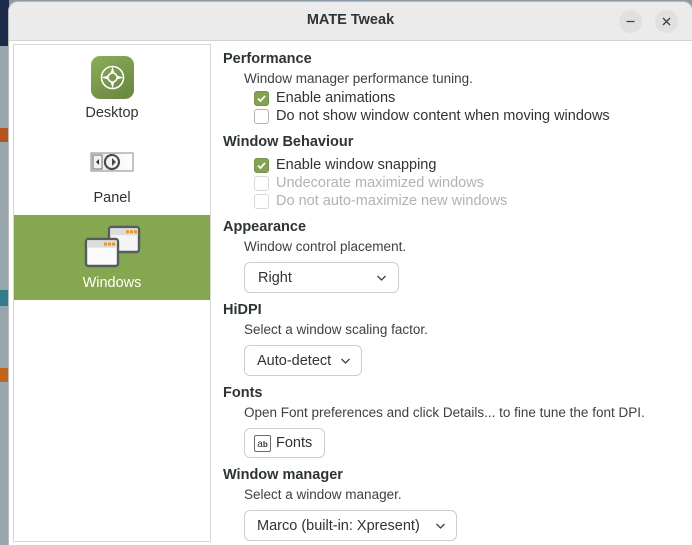 This screenshot has width=692, height=545. I want to click on select-value: Marco (built-in: Xpresent), so click(338, 525).